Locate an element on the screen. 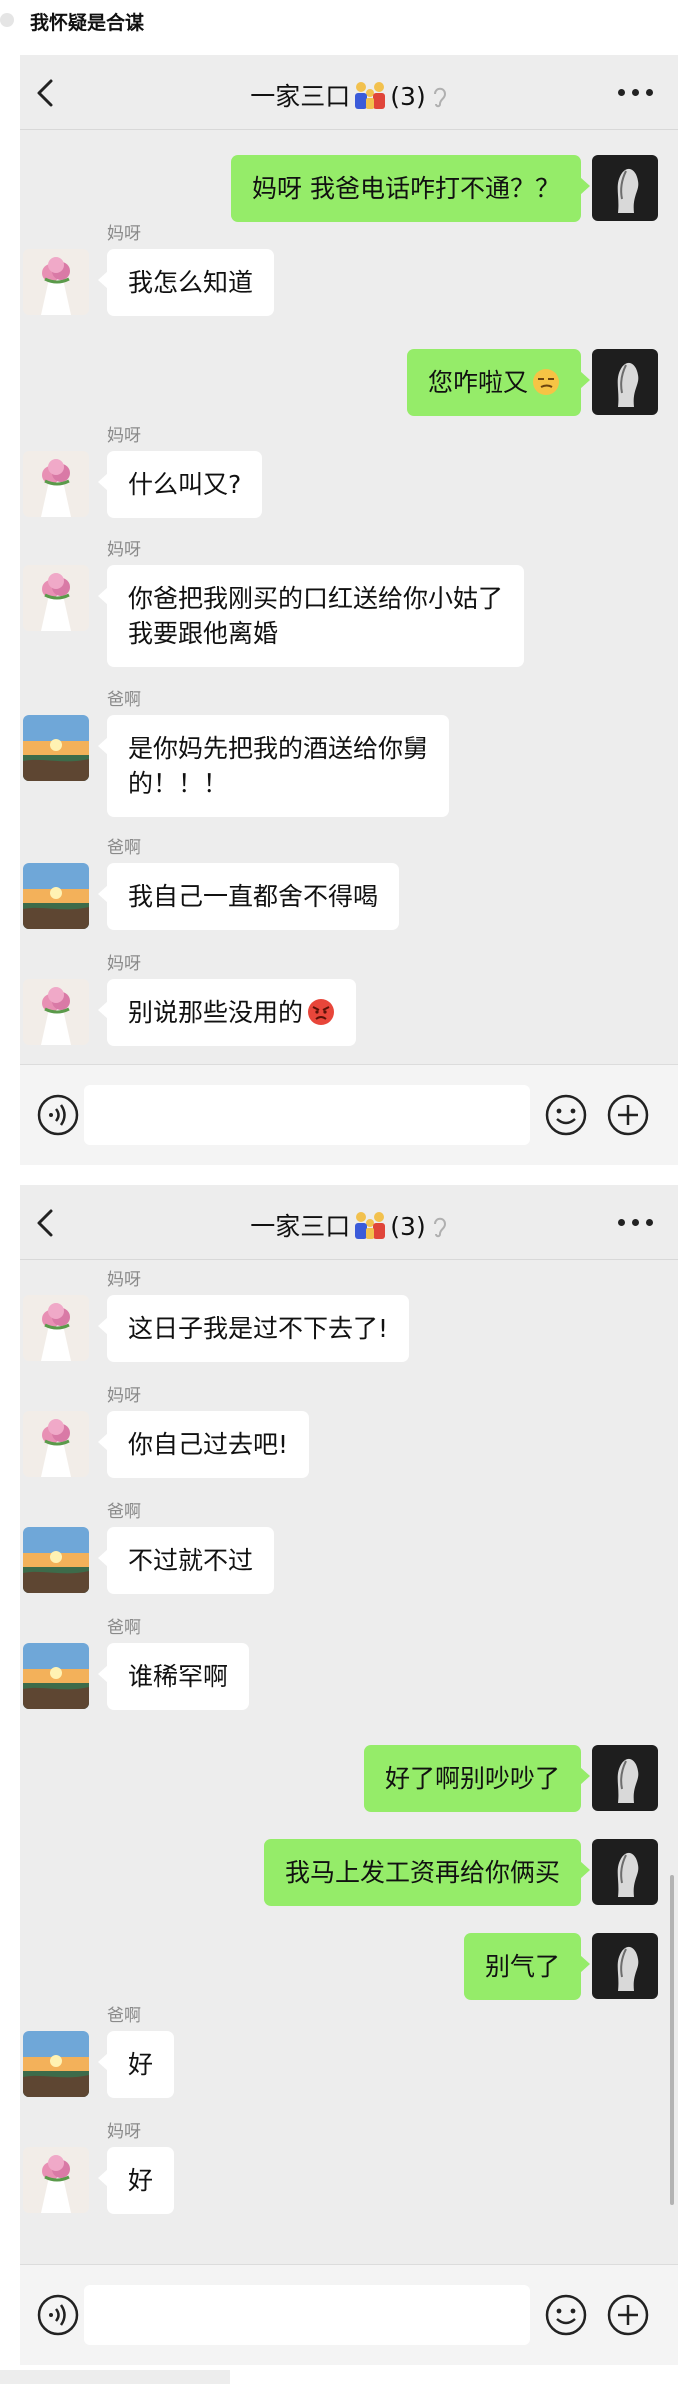 Image resolution: width=684 pixels, height=2387 pixels. angry-face-icon is located at coordinates (321, 1012).